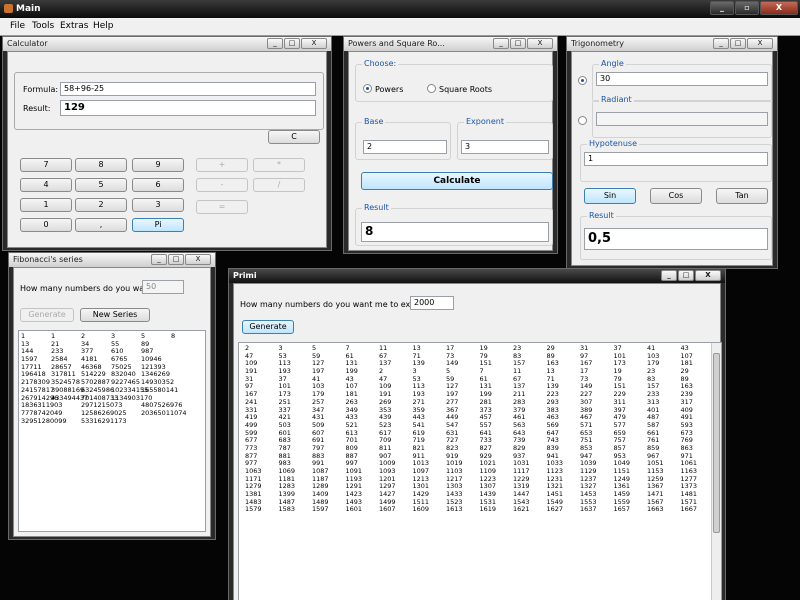 The width and height of the screenshot is (800, 600). Describe the element at coordinates (598, 43) in the screenshot. I see `trigonometry-title: Trigonometry` at that location.